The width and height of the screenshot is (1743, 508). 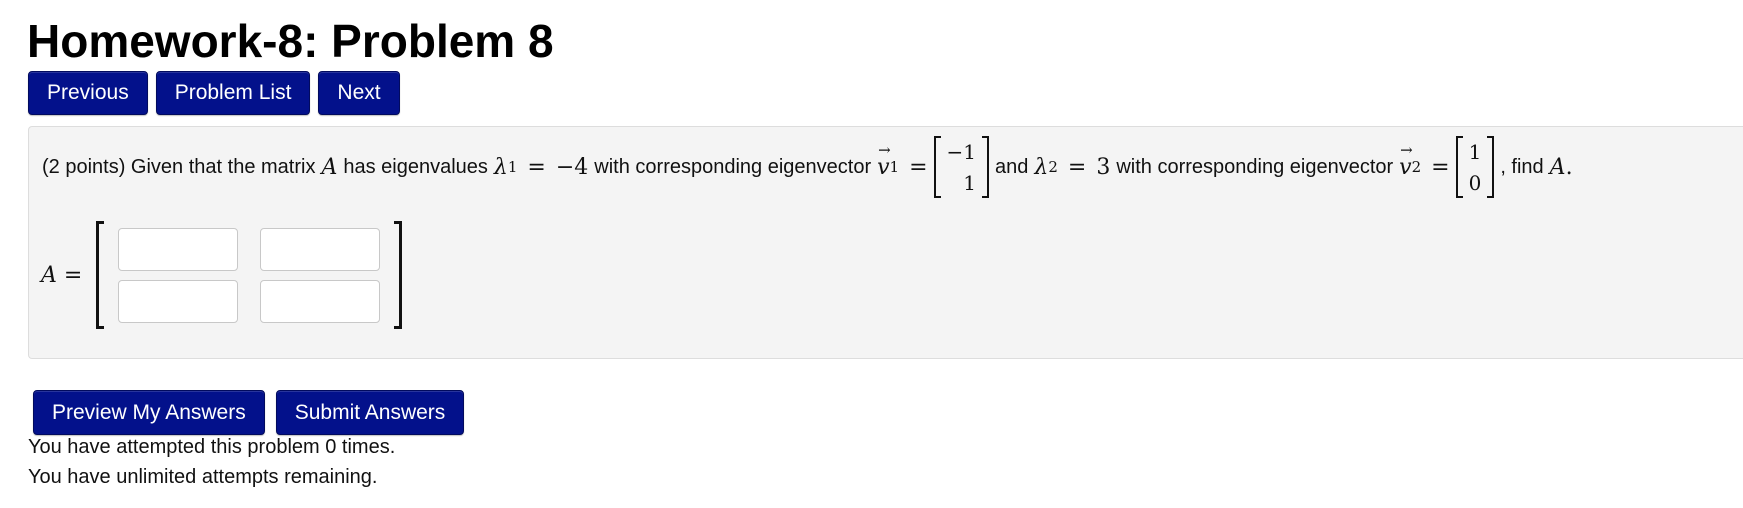 What do you see at coordinates (1475, 182) in the screenshot?
I see `v2-entry-2: 0` at bounding box center [1475, 182].